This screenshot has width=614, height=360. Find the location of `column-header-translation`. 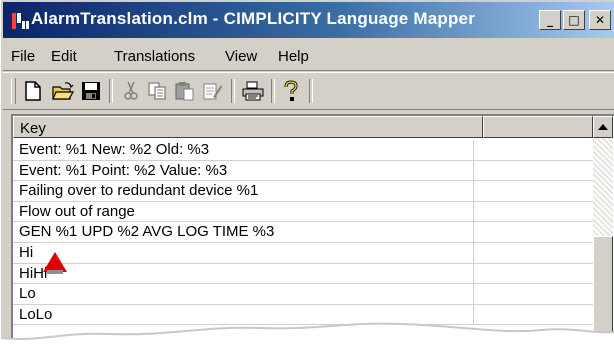

column-header-translation is located at coordinates (538, 127).